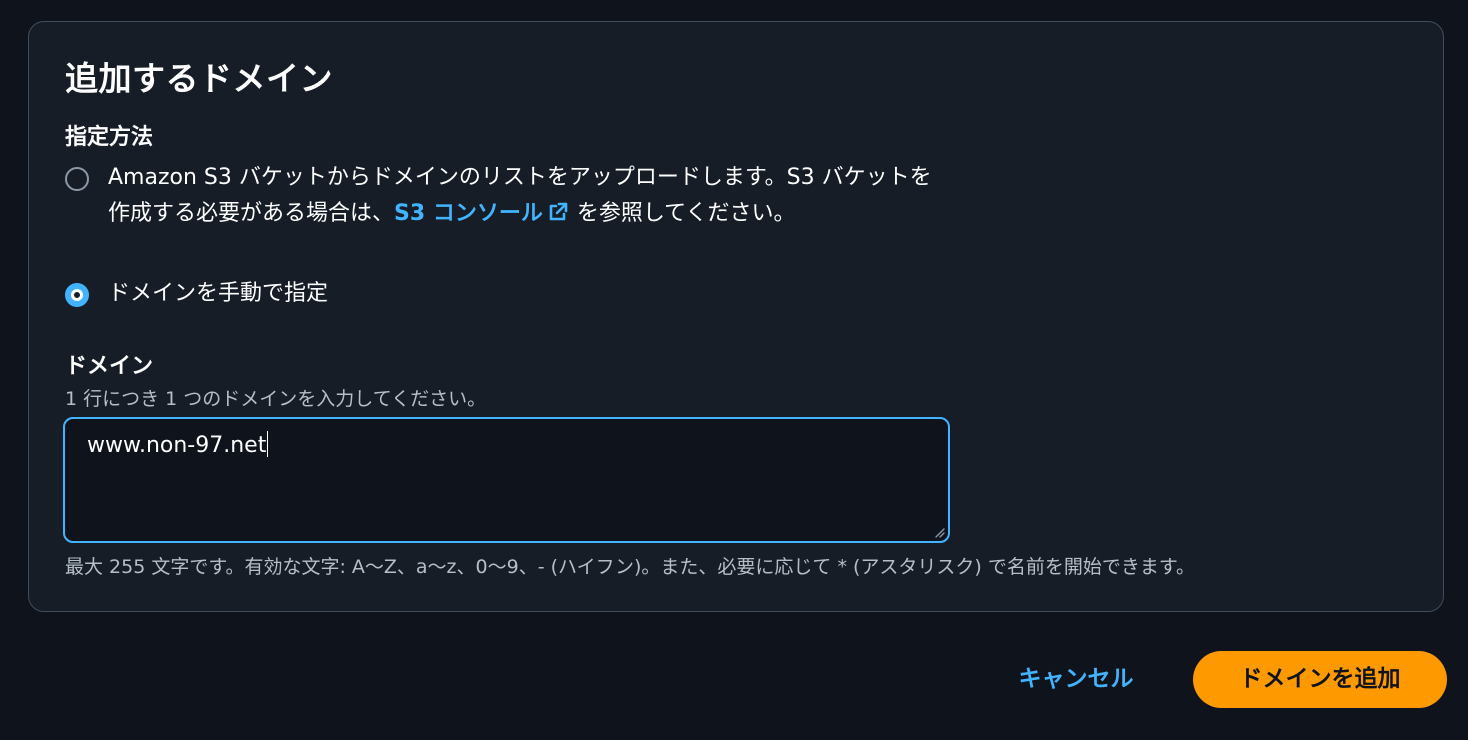 The width and height of the screenshot is (1468, 740). I want to click on s3-upload-text-after: を参照してください。, so click(686, 213).